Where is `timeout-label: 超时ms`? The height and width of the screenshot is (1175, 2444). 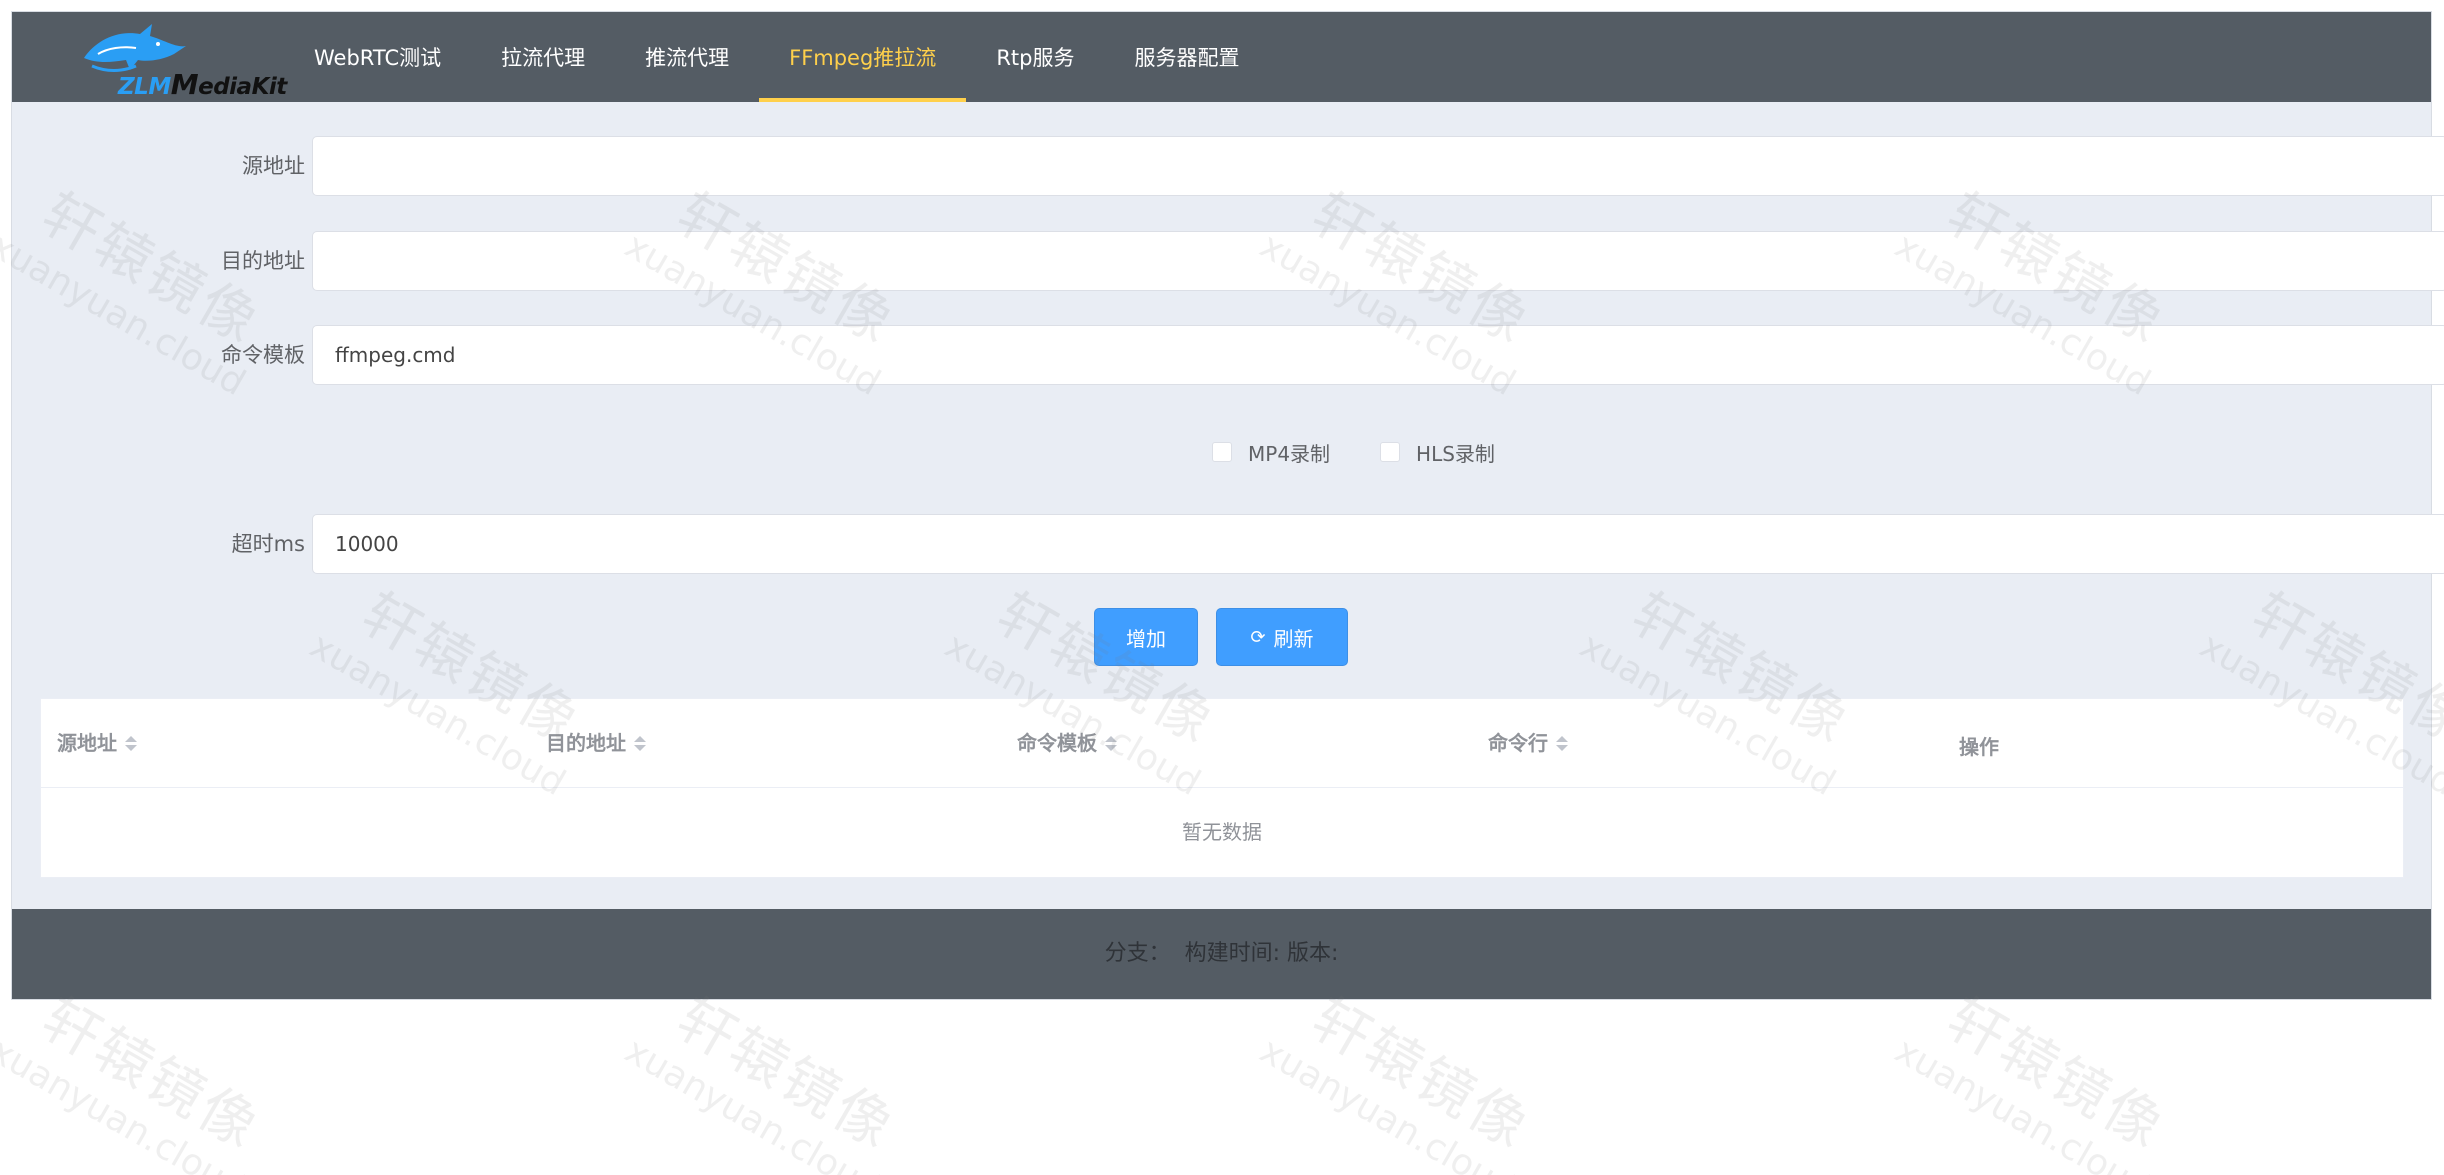
timeout-label: 超时ms is located at coordinates (268, 544).